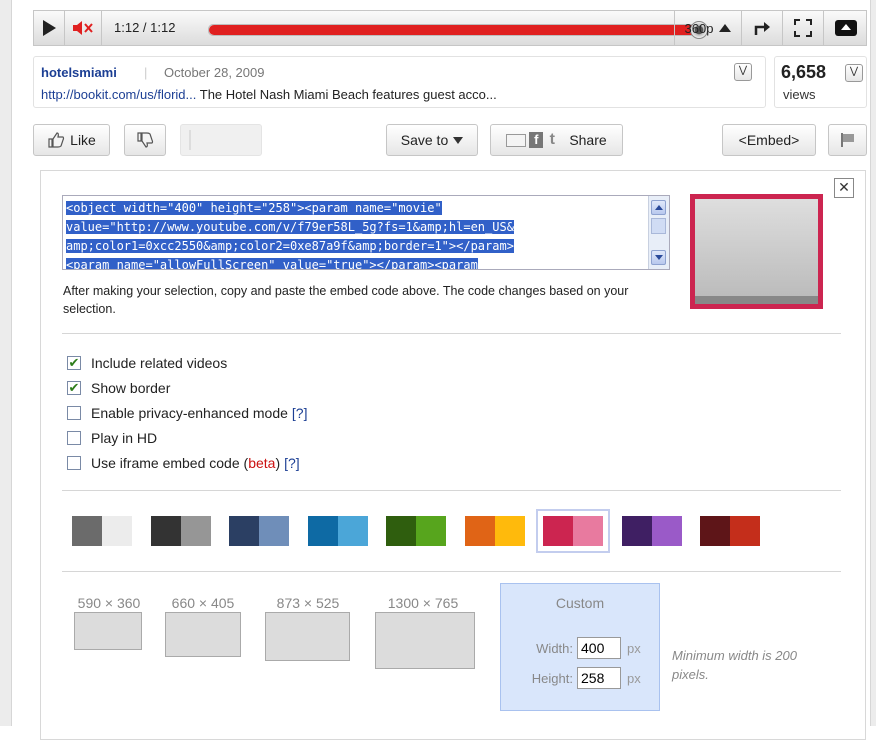 This screenshot has width=876, height=740. What do you see at coordinates (844, 188) in the screenshot?
I see `close-embed-button: ✕` at bounding box center [844, 188].